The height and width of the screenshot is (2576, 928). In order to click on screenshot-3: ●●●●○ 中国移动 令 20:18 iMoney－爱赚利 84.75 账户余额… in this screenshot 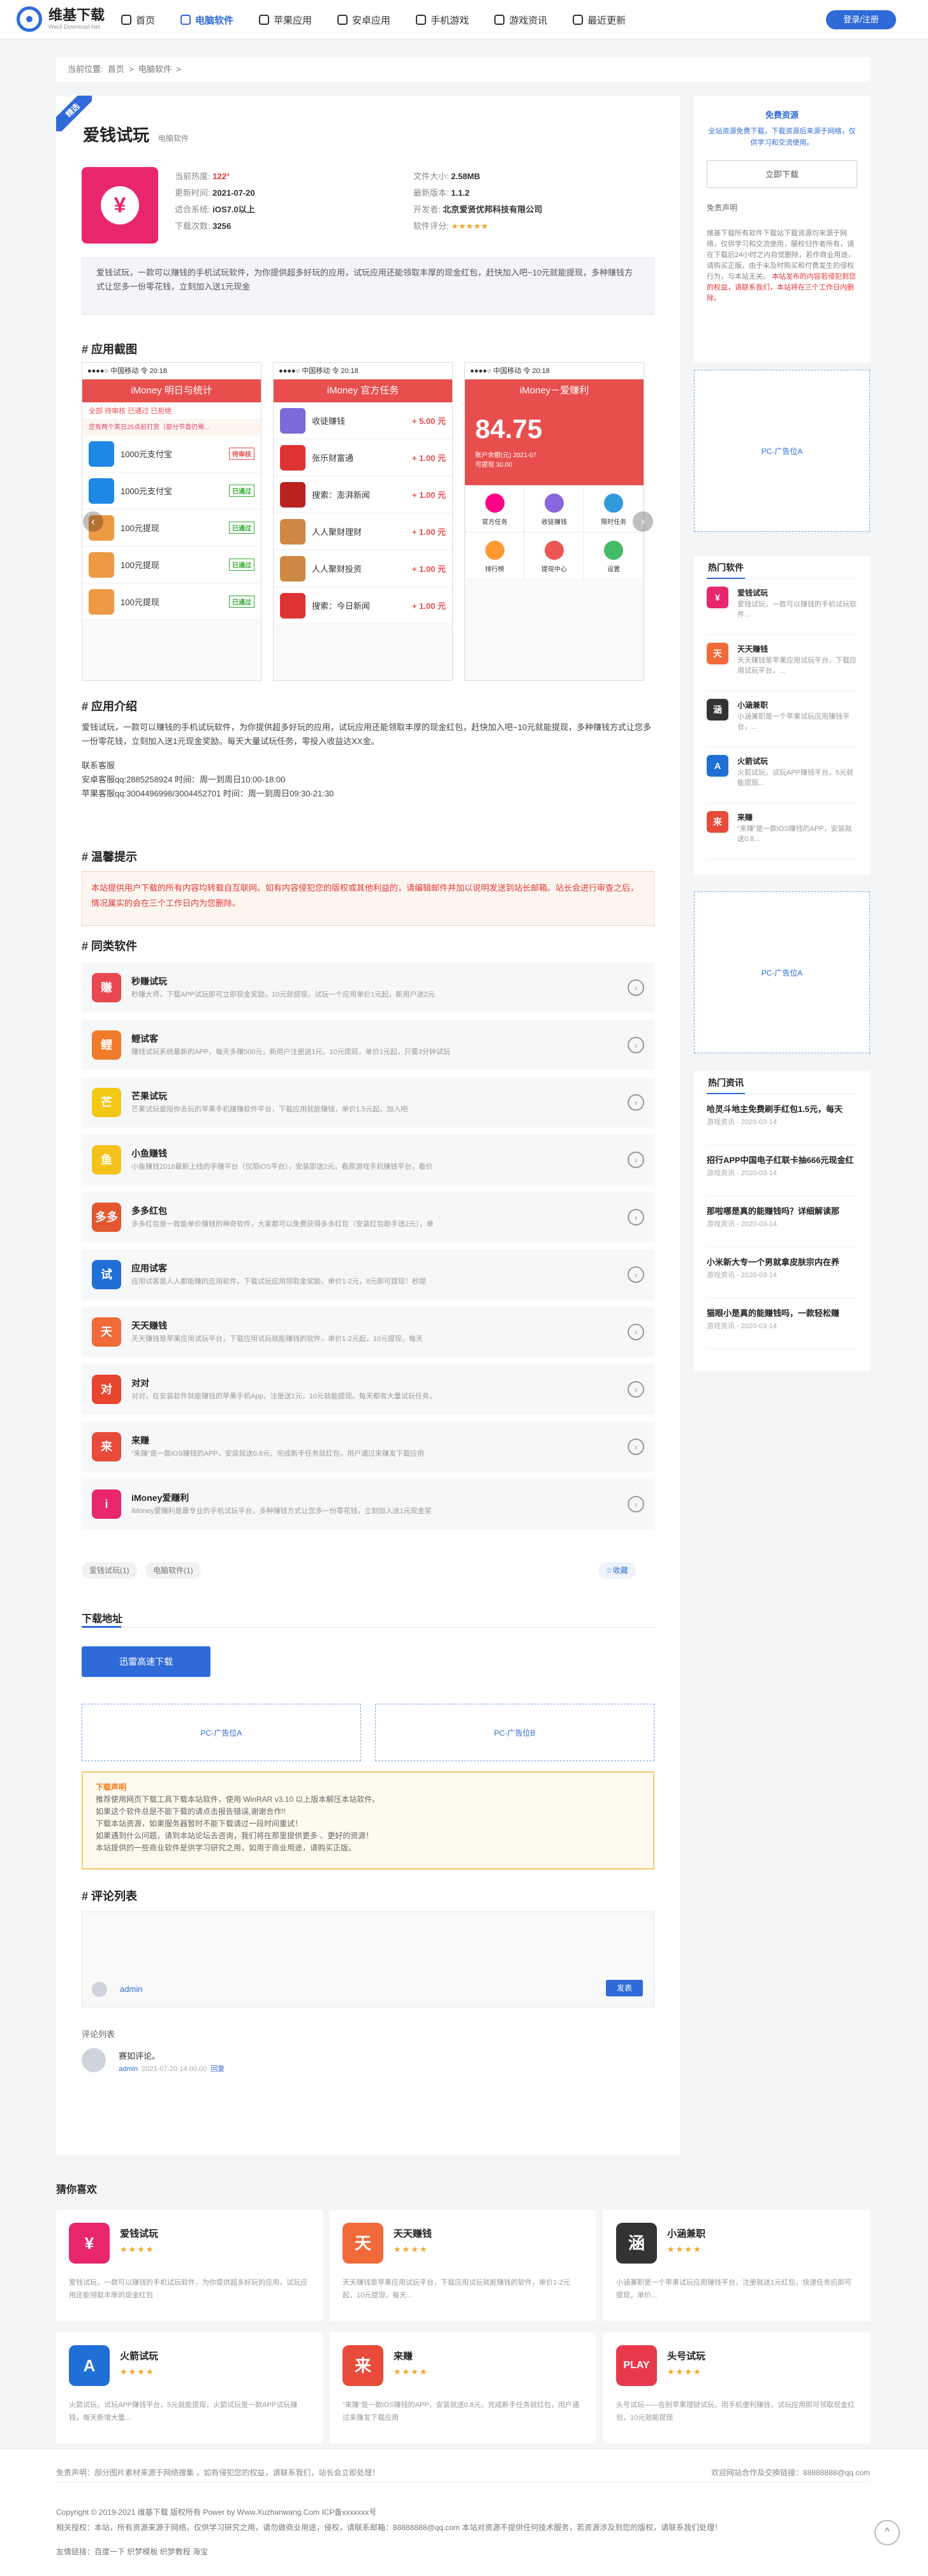, I will do `click(554, 521)`.